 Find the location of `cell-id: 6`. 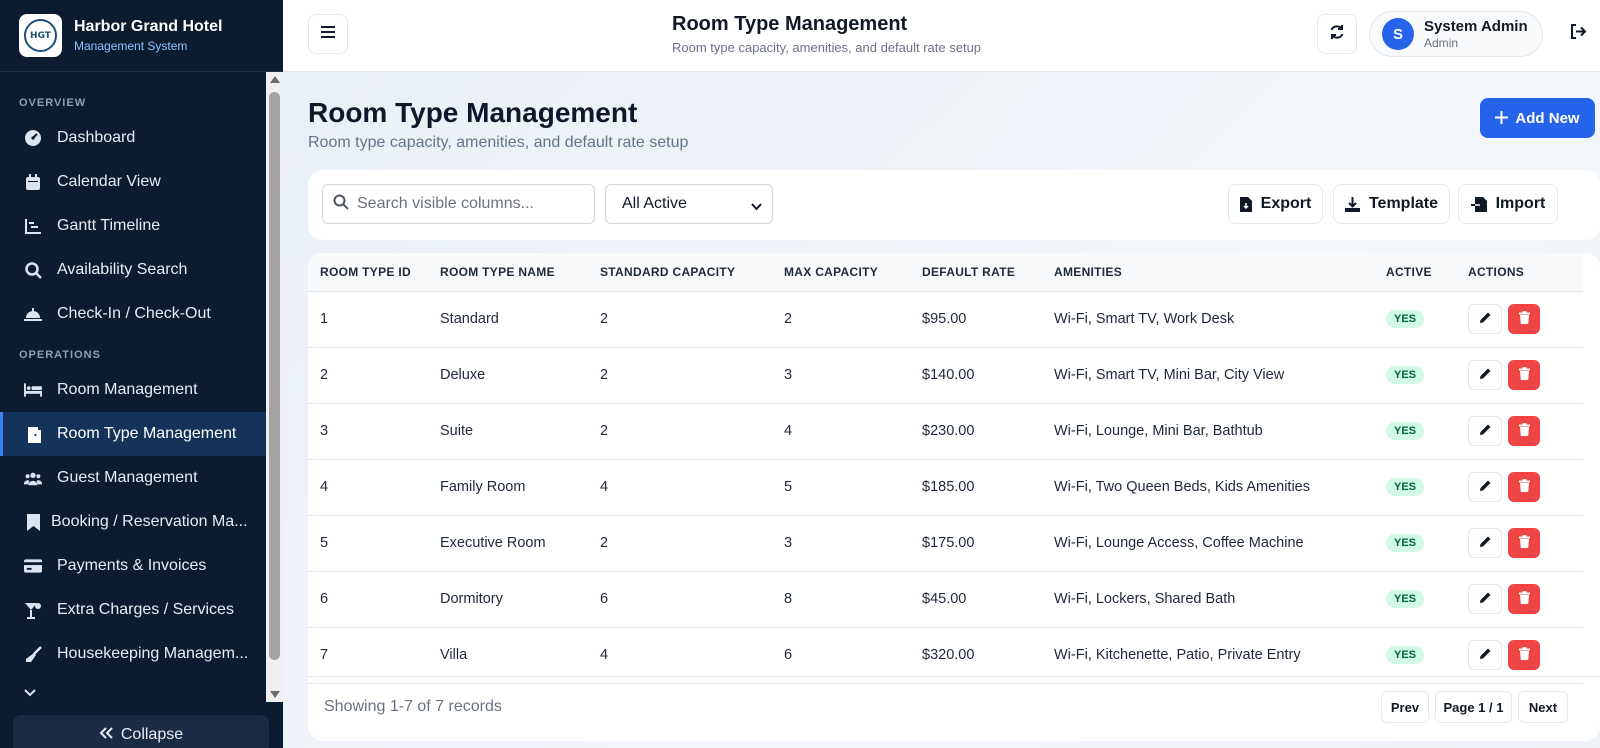

cell-id: 6 is located at coordinates (374, 599).